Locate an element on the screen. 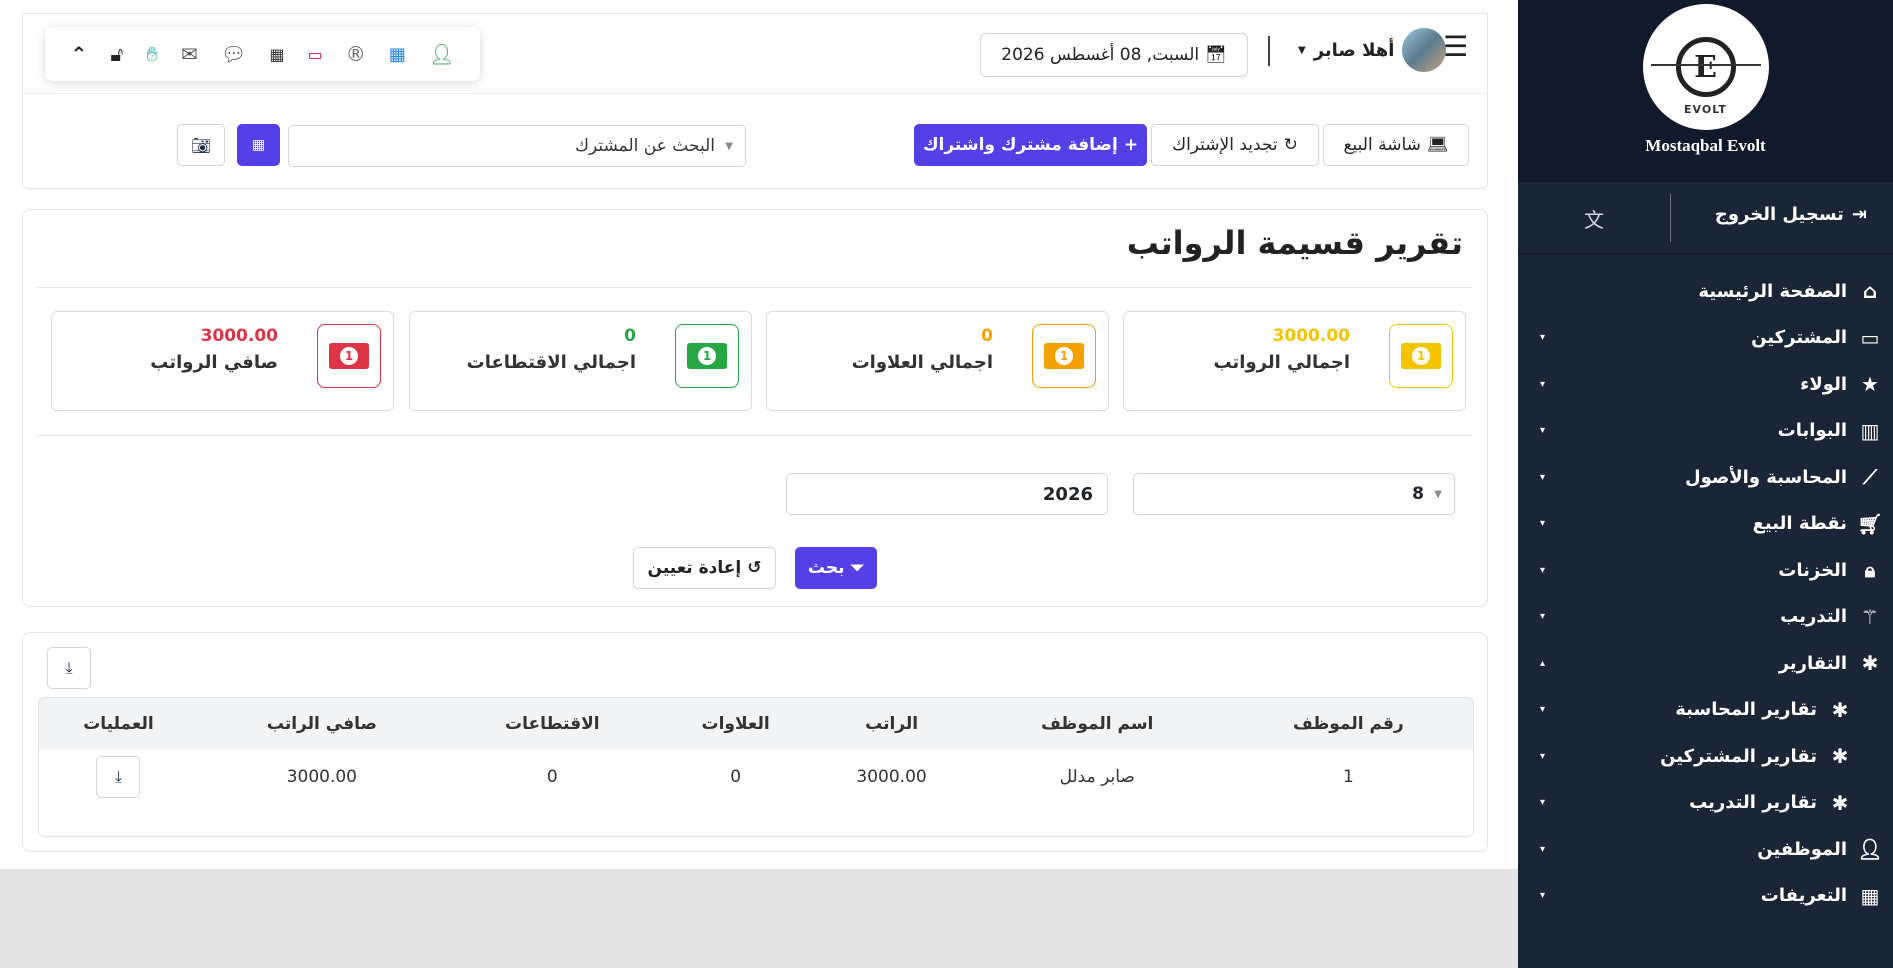 Image resolution: width=1893 pixels, height=968 pixels. home-icon: ⌂ is located at coordinates (1870, 291).